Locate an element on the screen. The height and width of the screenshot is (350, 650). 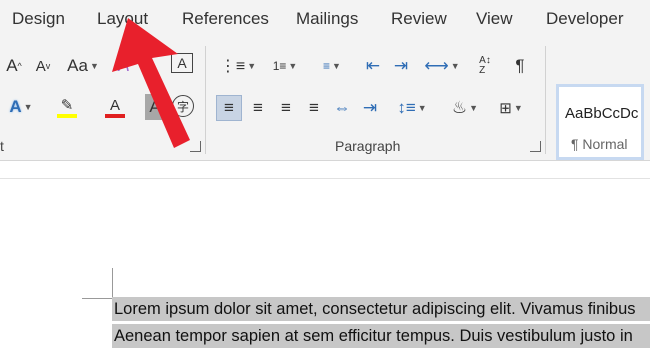
shading-button: ♨ ▼ is located at coordinates (465, 108).